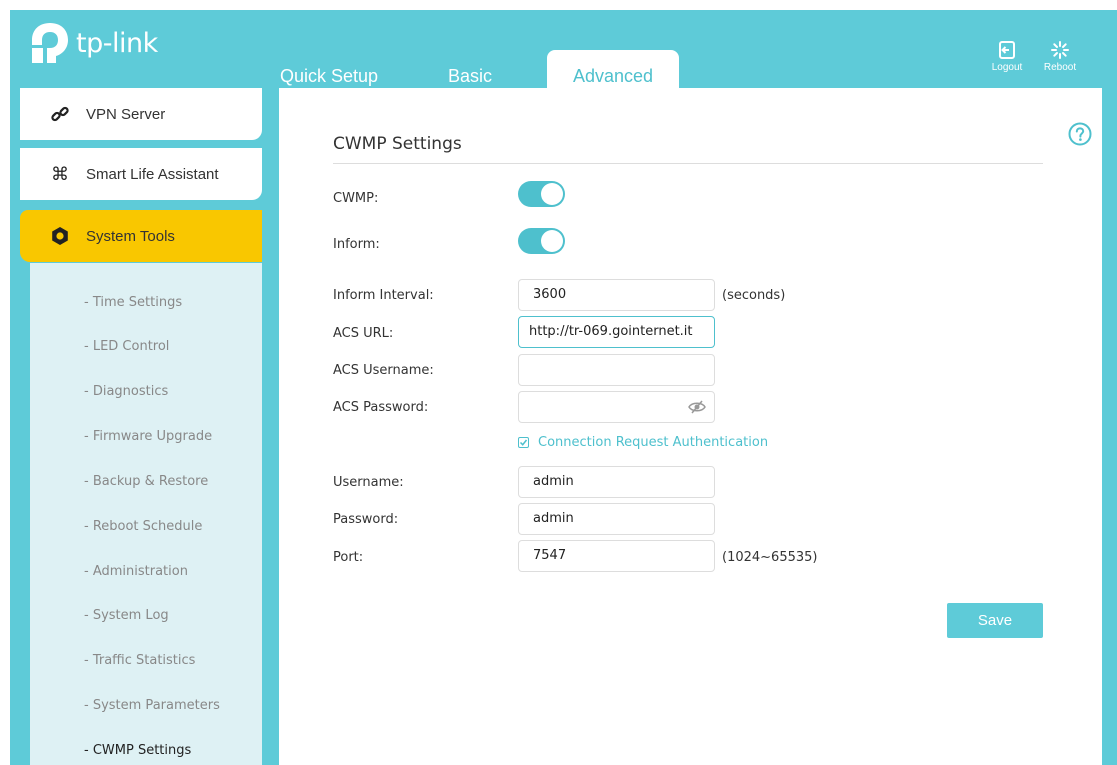  Describe the element at coordinates (143, 526) in the screenshot. I see `subnav-reboot-schedule: - Reboot Schedule` at that location.